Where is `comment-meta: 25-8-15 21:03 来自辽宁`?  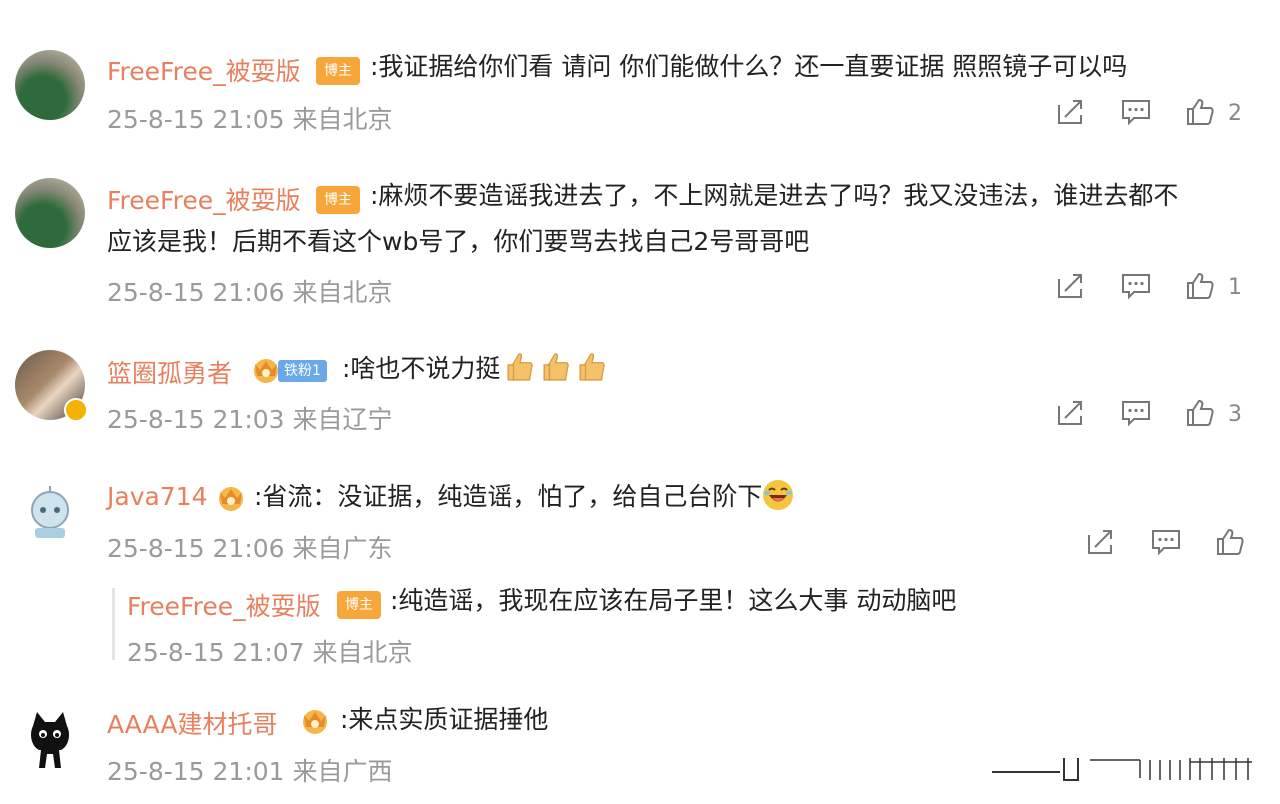 comment-meta: 25-8-15 21:03 来自辽宁 is located at coordinates (250, 419).